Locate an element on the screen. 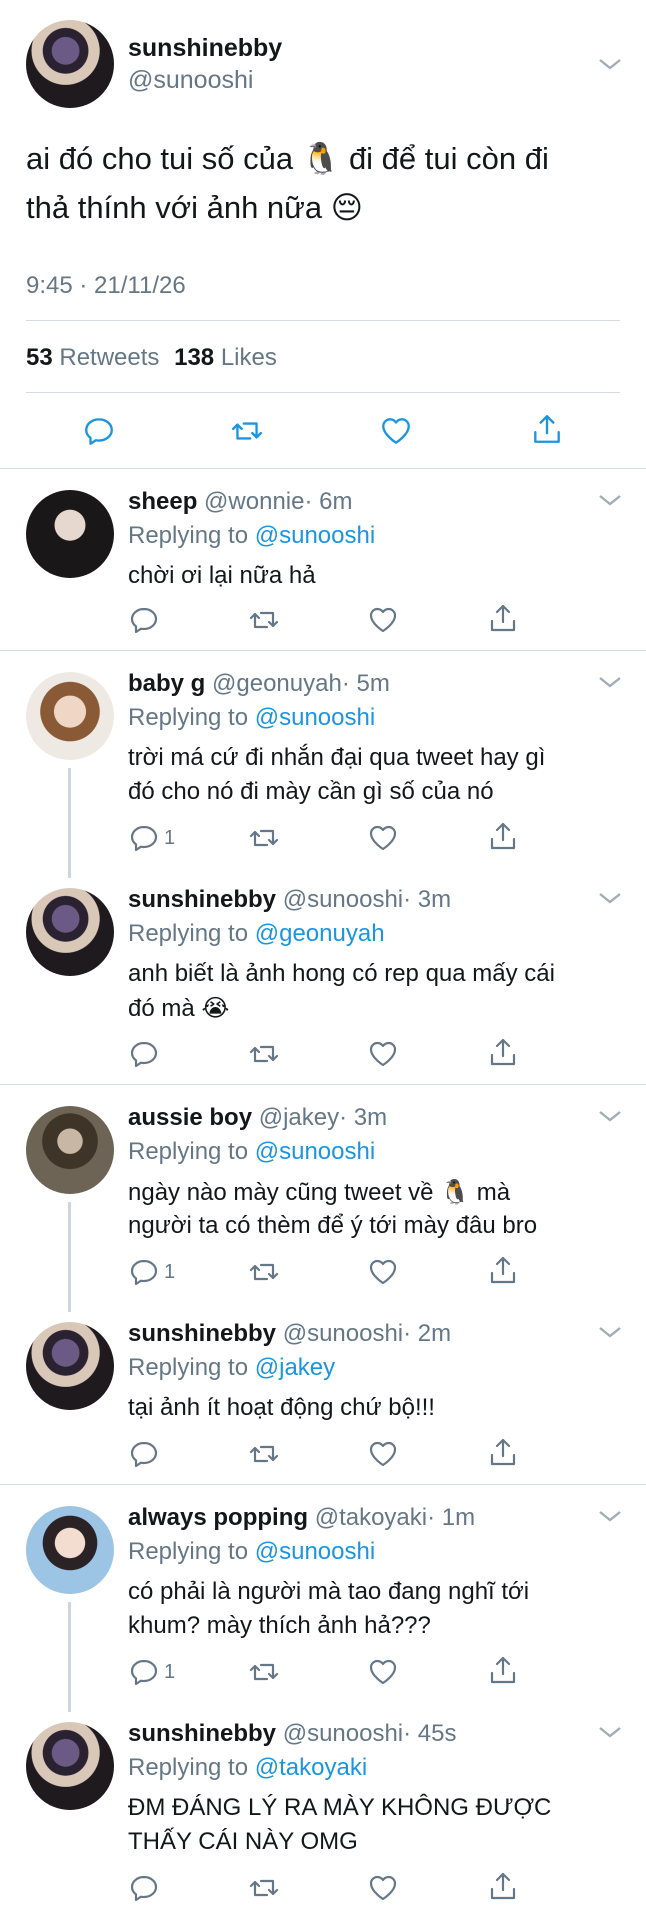 This screenshot has width=646, height=1920. reply-header: sunshinebby @sunooshi· 3m is located at coordinates (289, 900).